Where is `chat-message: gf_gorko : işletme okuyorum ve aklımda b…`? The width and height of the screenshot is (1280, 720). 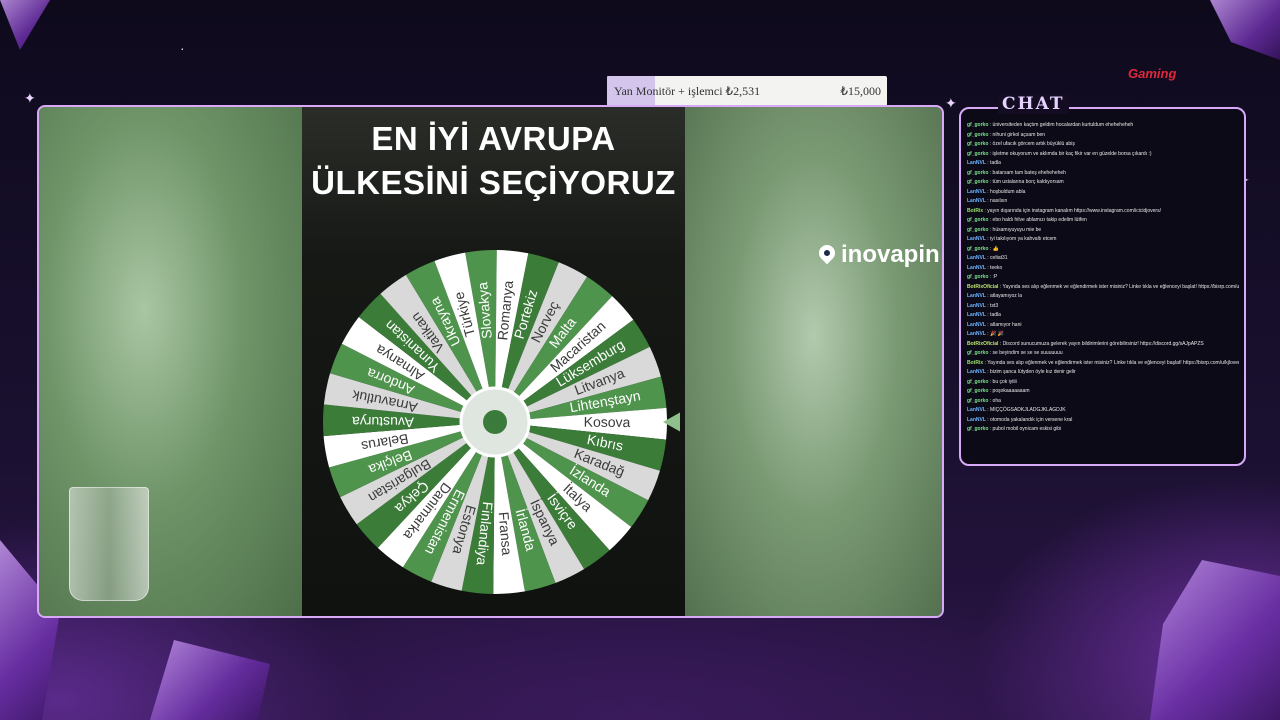
chat-message: gf_gorko : işletme okuyorum ve aklımda b… is located at coordinates (1103, 155).